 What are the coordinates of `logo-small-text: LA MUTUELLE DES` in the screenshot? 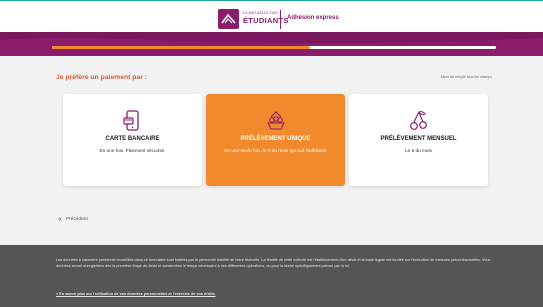 It's located at (260, 13).